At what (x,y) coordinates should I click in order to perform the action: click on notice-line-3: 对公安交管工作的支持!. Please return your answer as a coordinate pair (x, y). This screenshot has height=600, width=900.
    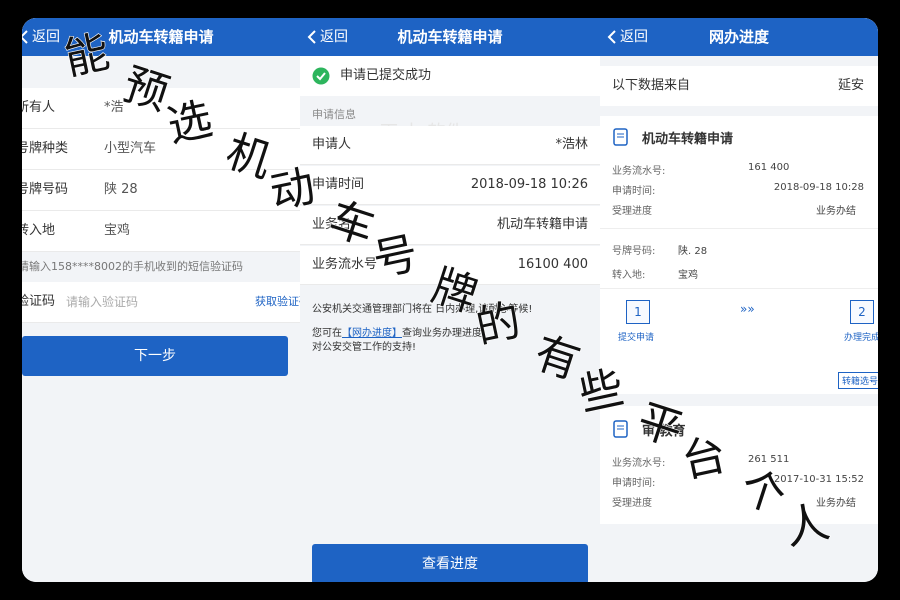
    Looking at the image, I should click on (364, 347).